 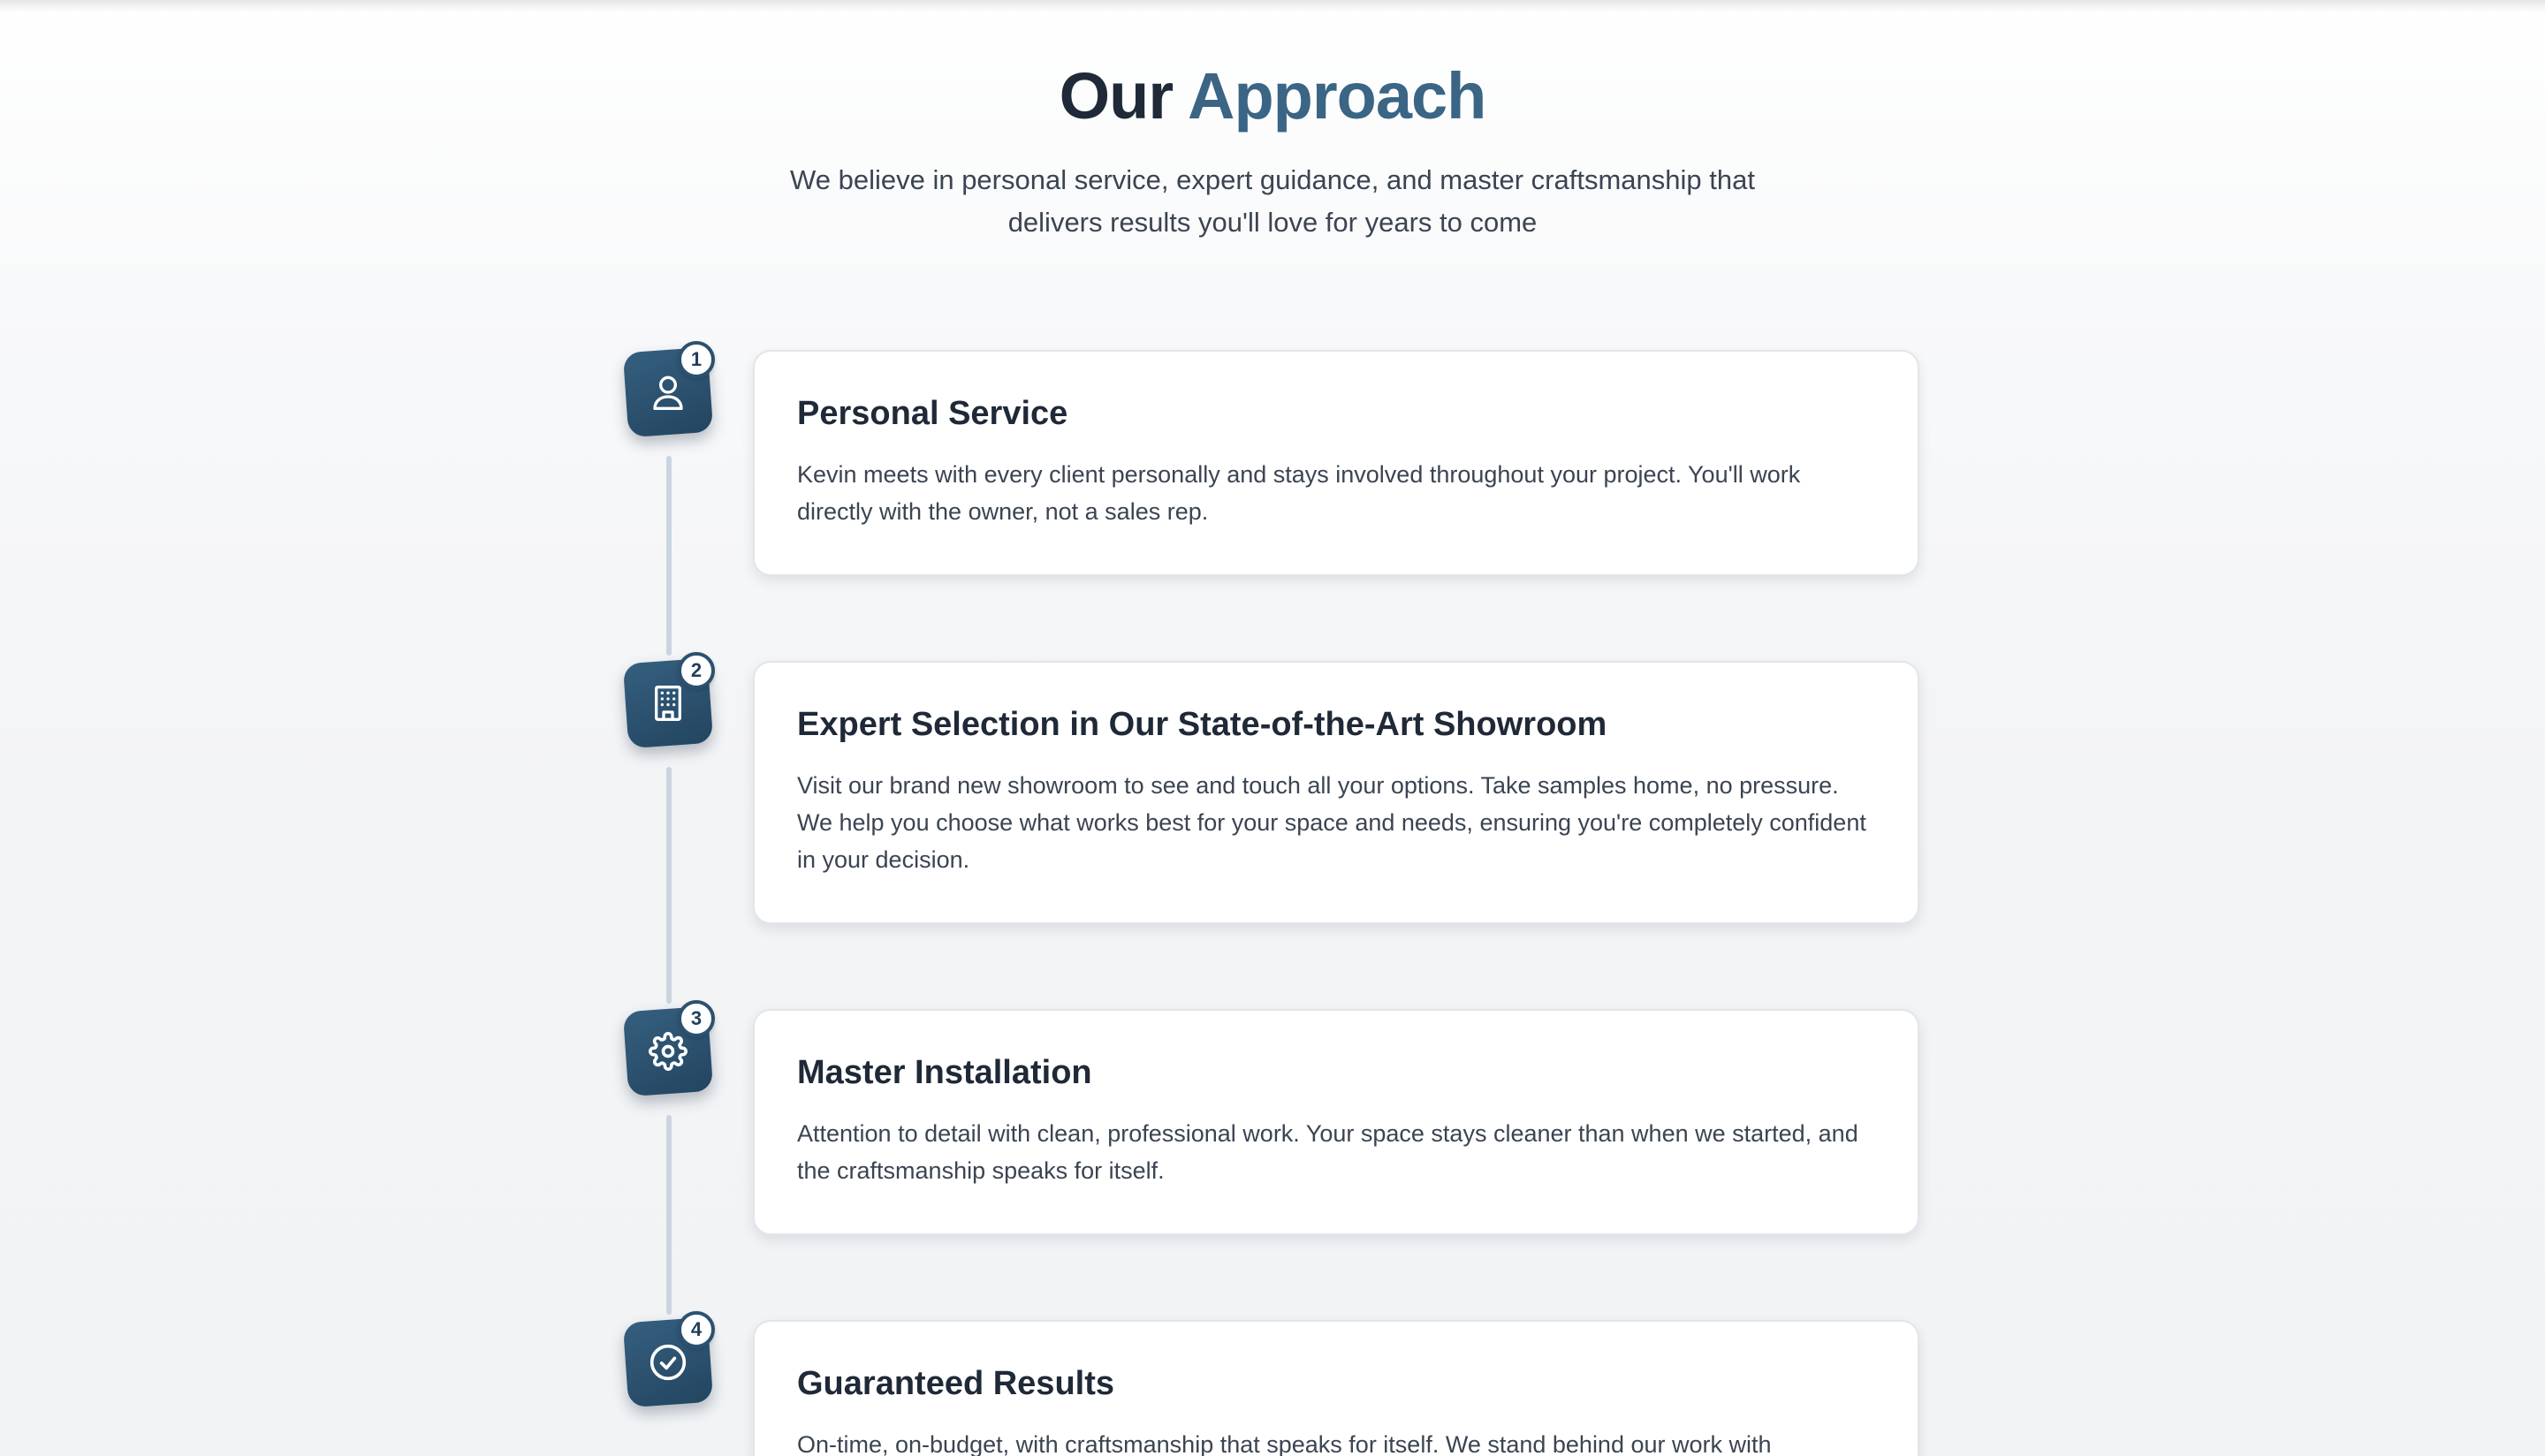 What do you see at coordinates (932, 413) in the screenshot?
I see `step-title: Personal Service` at bounding box center [932, 413].